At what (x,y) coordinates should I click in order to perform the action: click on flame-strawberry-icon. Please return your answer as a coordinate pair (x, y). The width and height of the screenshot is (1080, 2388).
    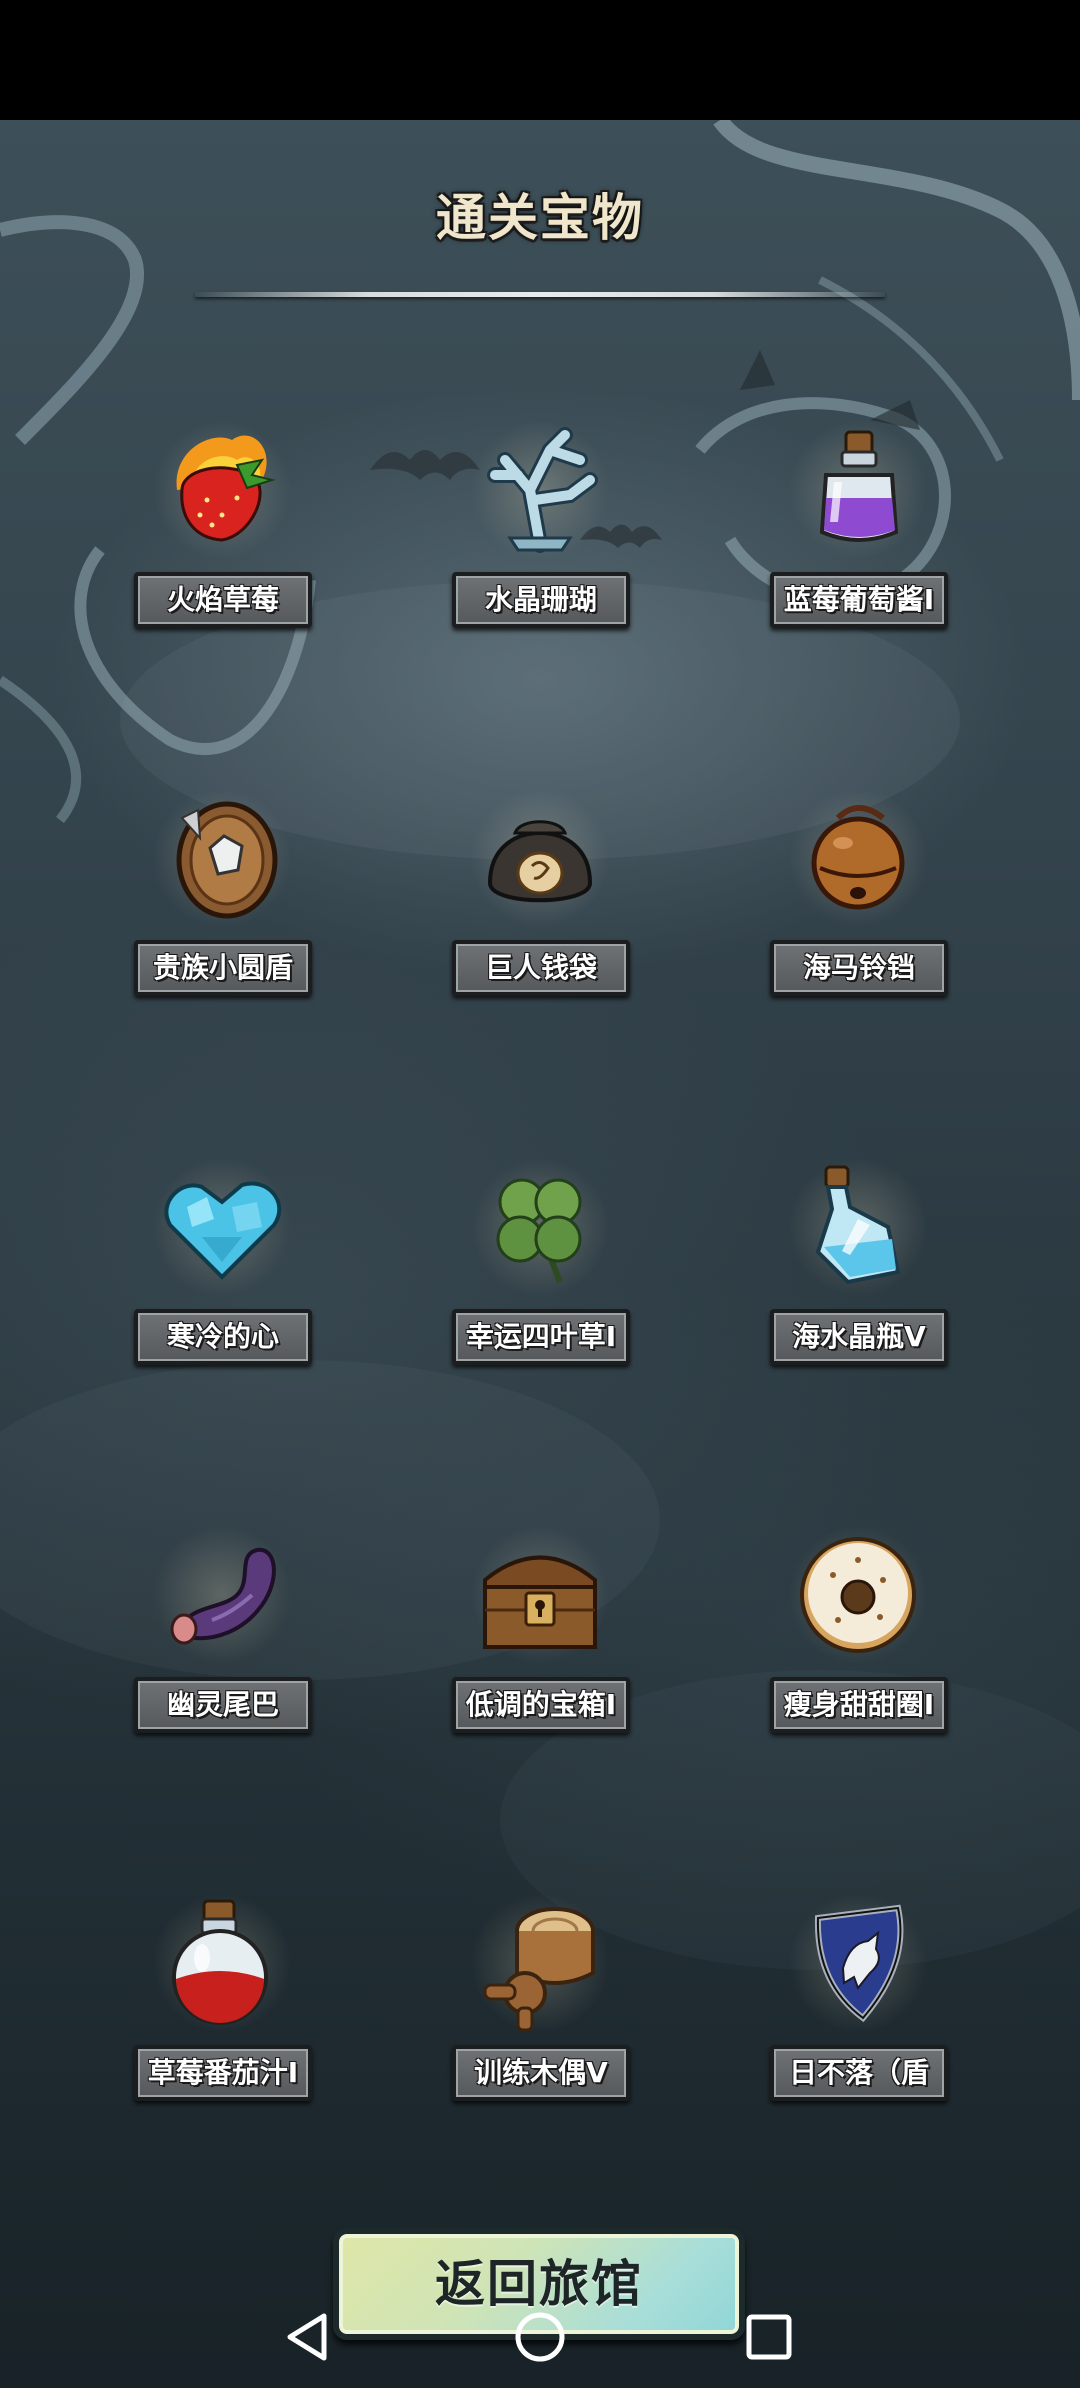
    Looking at the image, I should click on (222, 490).